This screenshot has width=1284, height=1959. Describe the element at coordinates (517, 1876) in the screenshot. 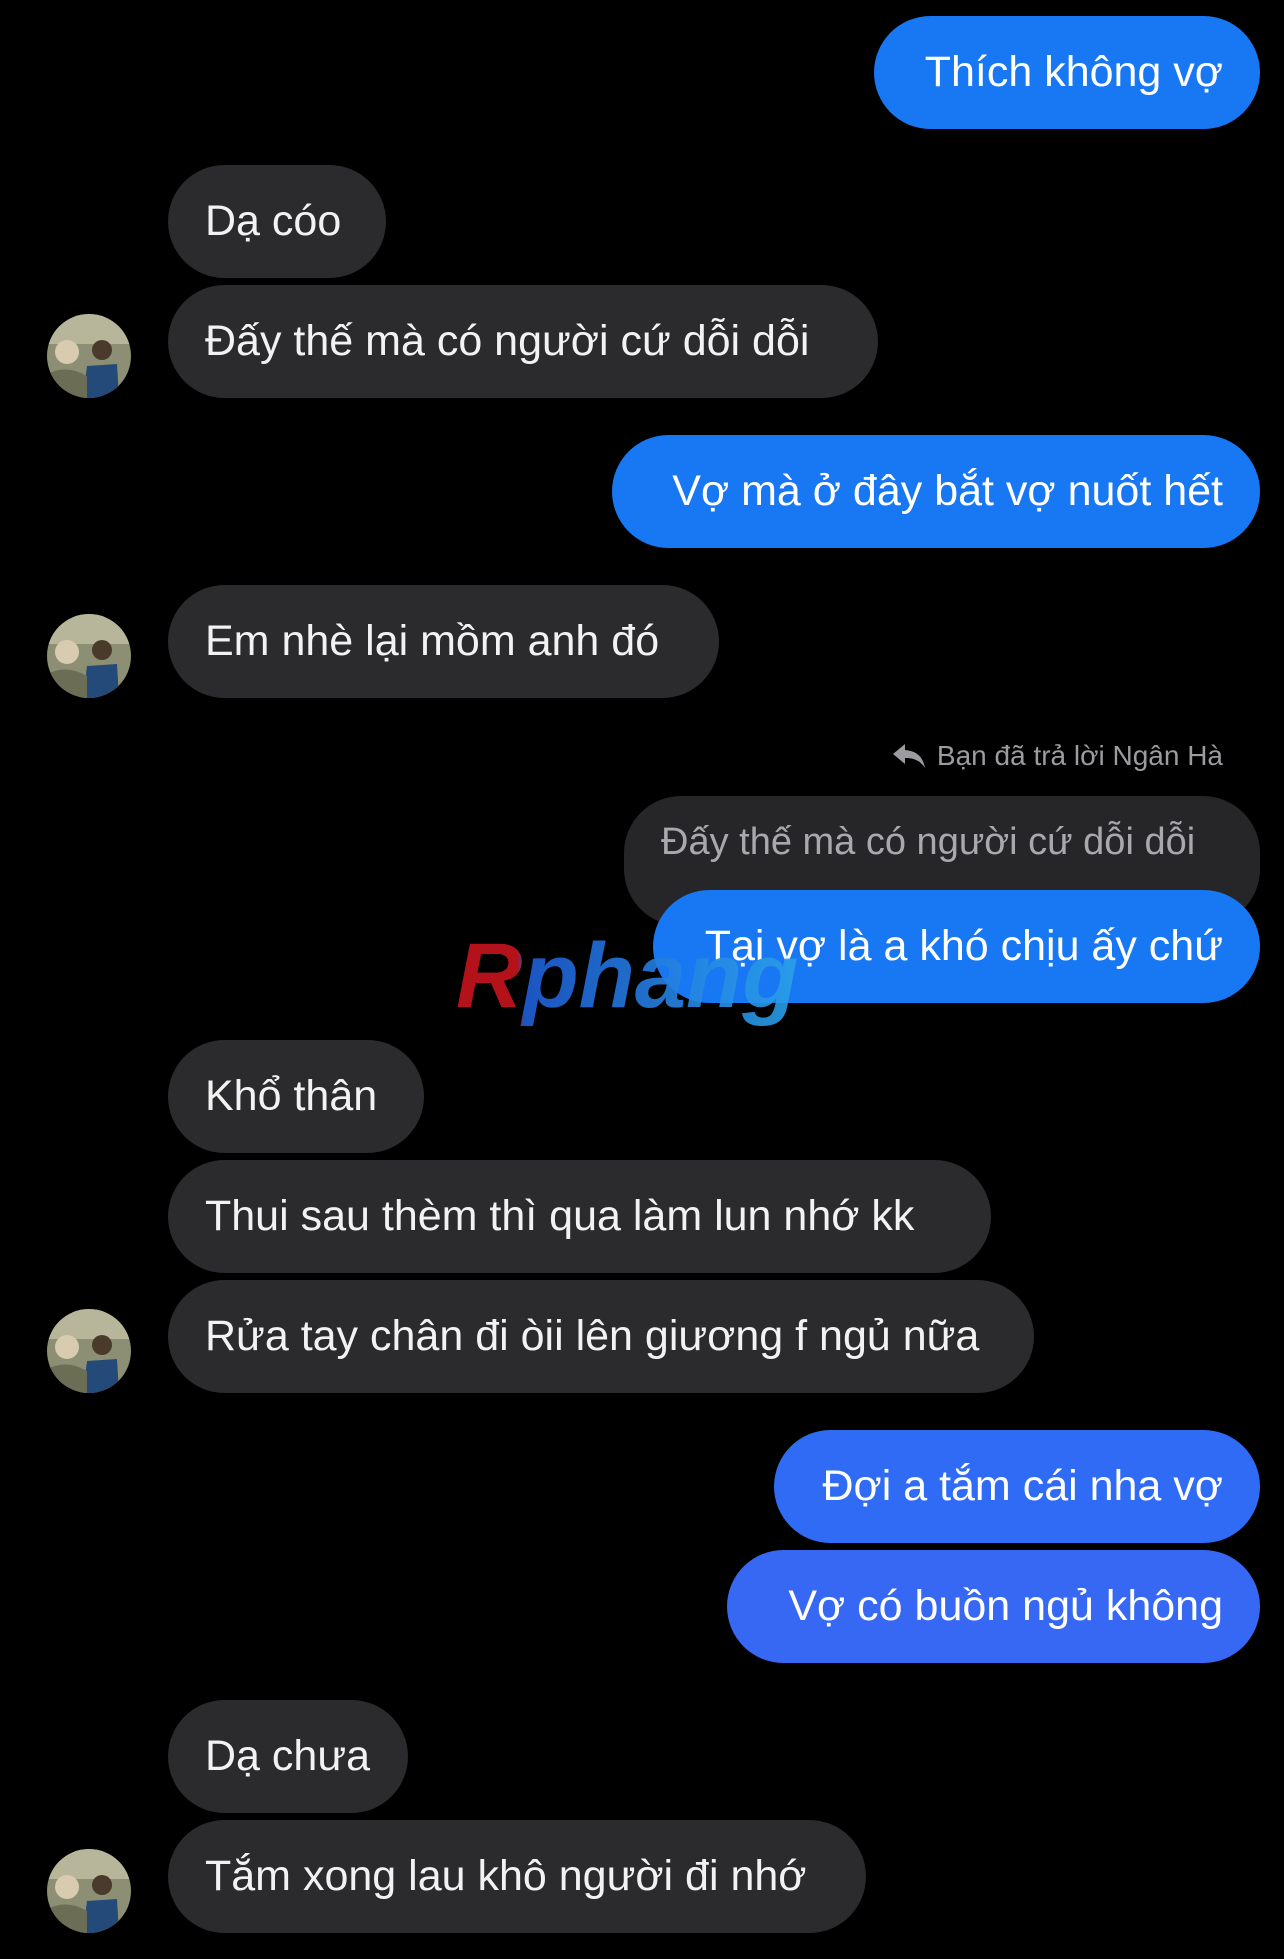

I see `incoming-message: Tắm xong lau khô người đi nhớ` at that location.